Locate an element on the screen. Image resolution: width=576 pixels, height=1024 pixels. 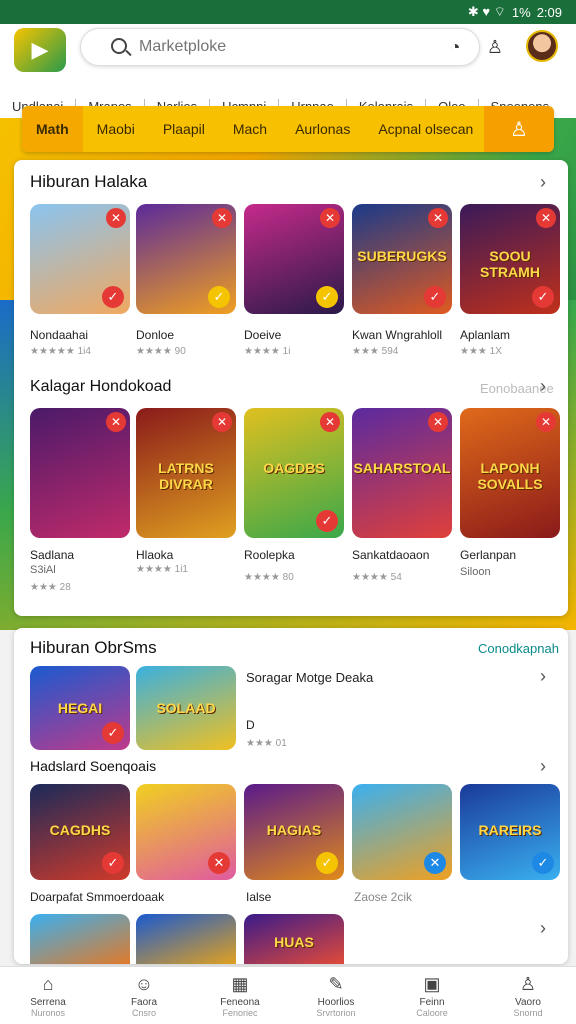
game-name: Roolepka is located at coordinates (269, 555).